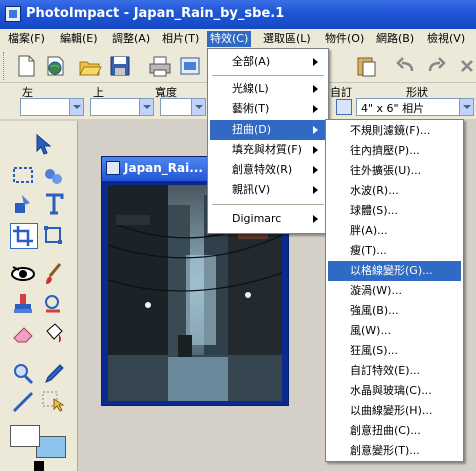  Describe the element at coordinates (467, 66) in the screenshot. I see `close-x-icon` at that location.